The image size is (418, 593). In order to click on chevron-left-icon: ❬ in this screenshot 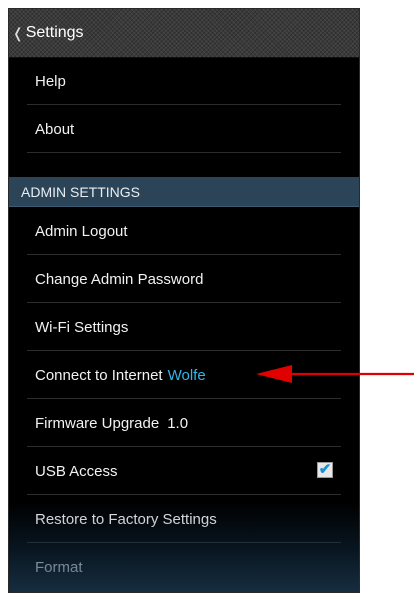, I will do `click(18, 33)`.